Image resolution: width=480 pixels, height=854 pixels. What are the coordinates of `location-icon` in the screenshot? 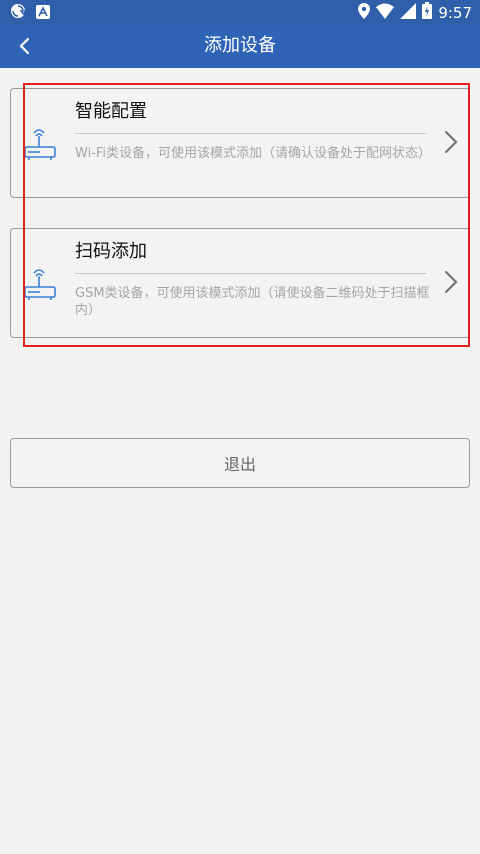 It's located at (364, 12).